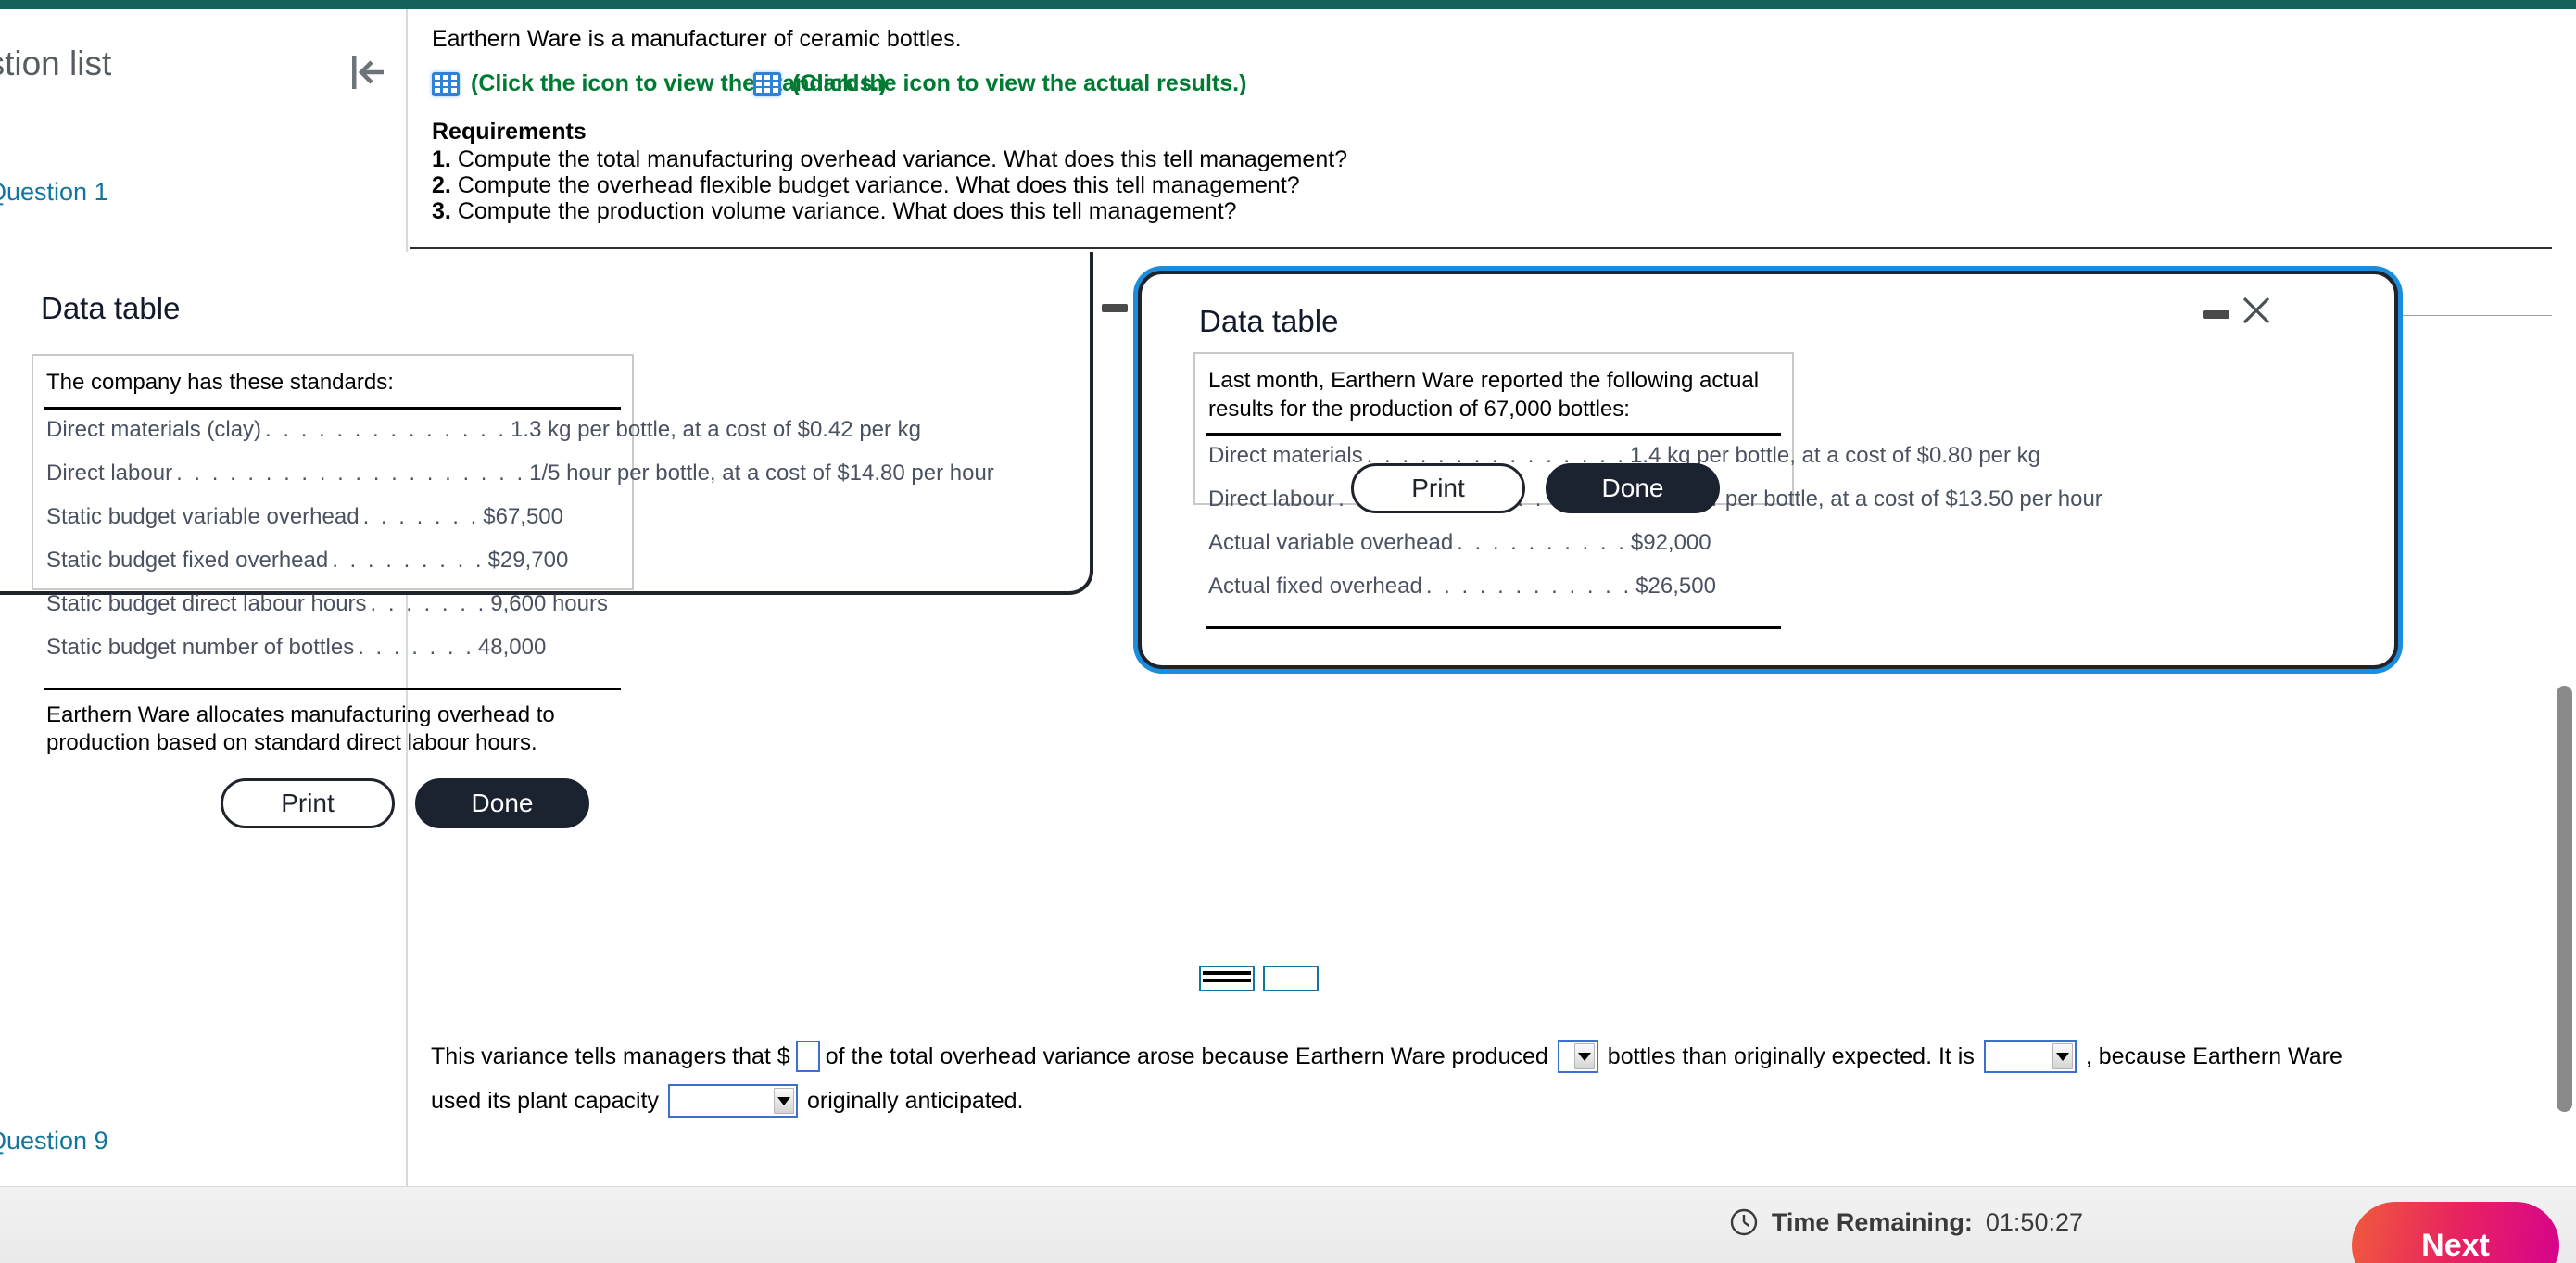 This screenshot has height=1263, width=2576. Describe the element at coordinates (1288, 4) in the screenshot. I see `top-accent-bar` at that location.